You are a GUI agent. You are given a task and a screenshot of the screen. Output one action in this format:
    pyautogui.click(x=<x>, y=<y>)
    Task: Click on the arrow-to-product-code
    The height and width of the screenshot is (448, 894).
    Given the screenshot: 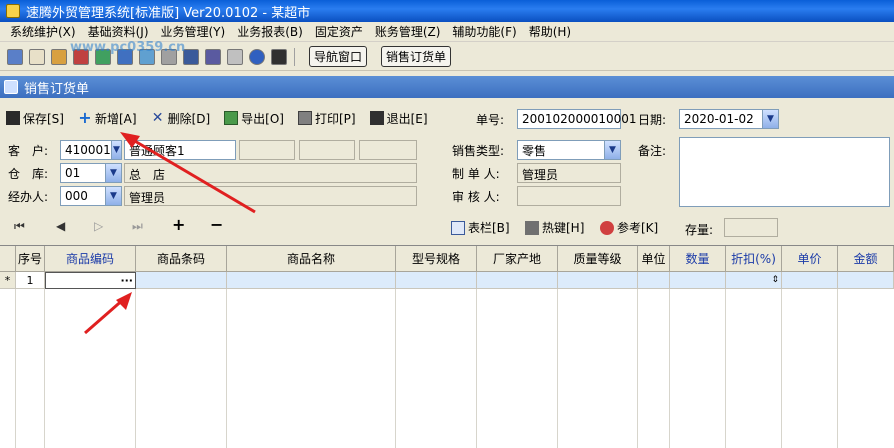 What is the action you would take?
    pyautogui.click(x=105, y=315)
    